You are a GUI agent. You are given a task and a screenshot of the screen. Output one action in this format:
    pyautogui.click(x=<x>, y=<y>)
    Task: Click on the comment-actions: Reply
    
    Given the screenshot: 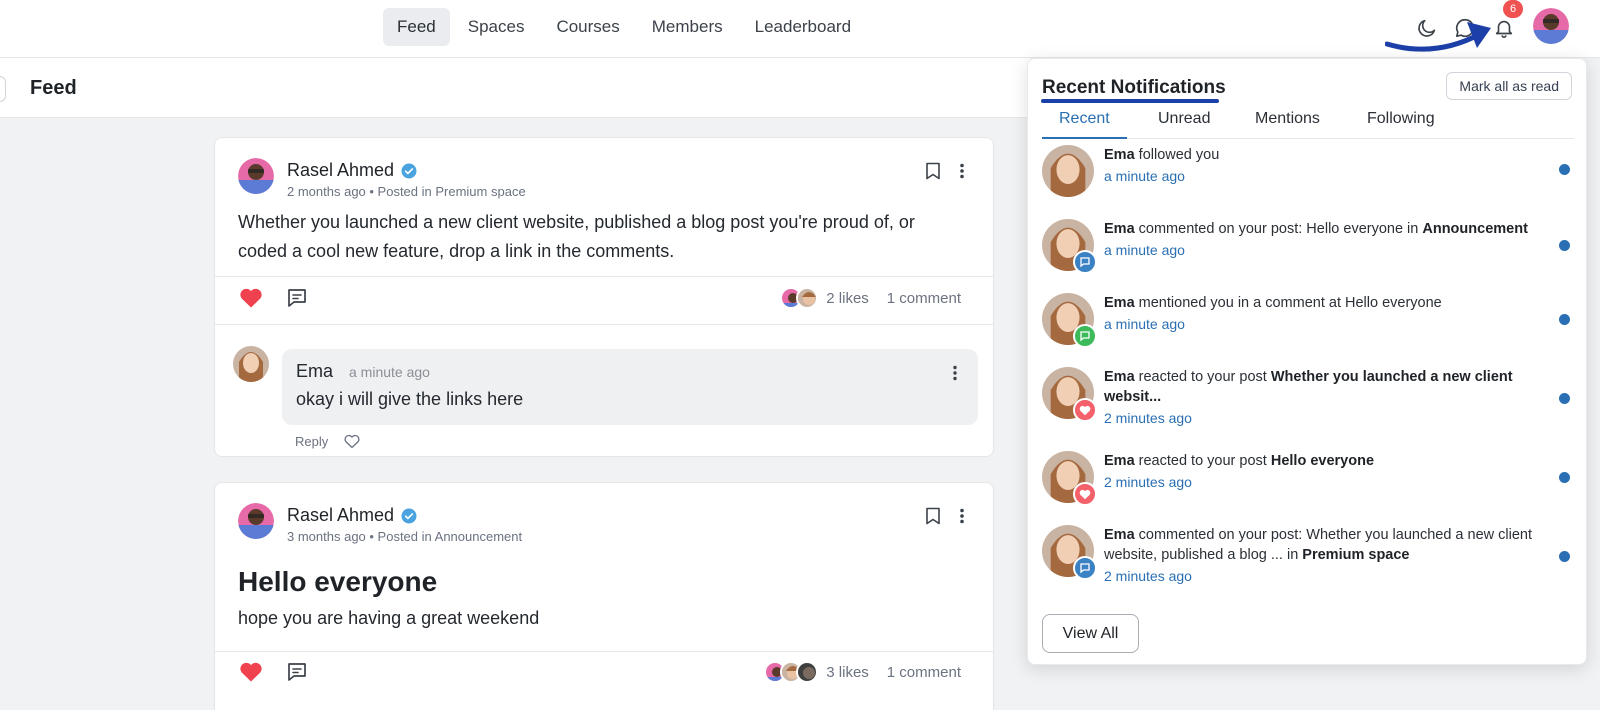 What is the action you would take?
    pyautogui.click(x=327, y=441)
    